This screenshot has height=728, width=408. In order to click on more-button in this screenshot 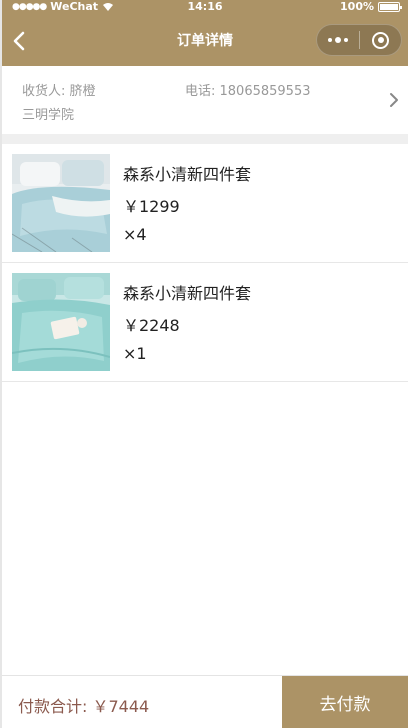, I will do `click(338, 40)`.